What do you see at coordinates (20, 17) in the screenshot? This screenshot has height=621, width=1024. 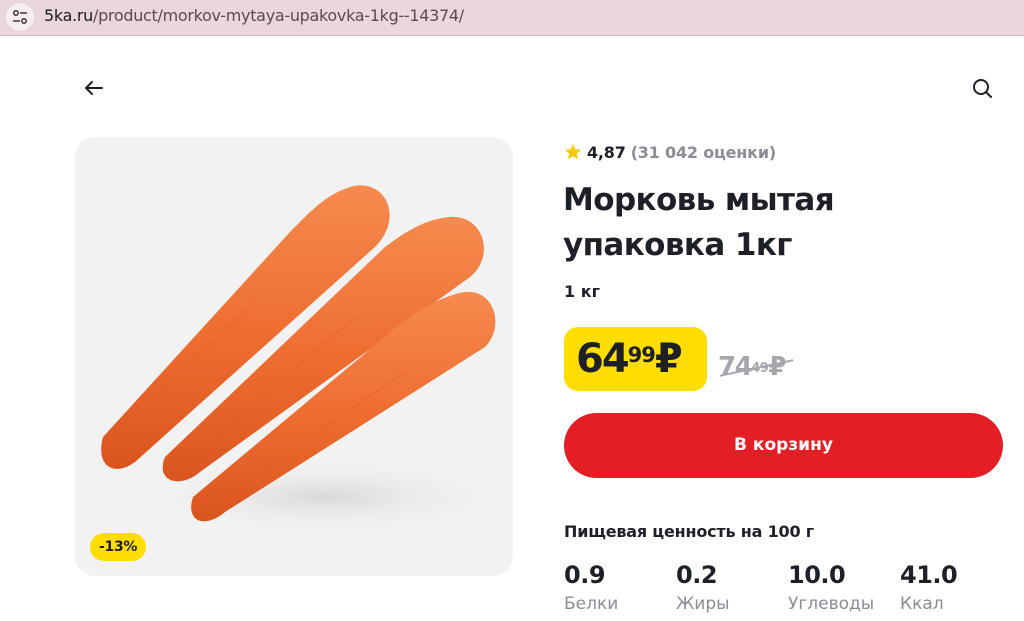 I see `site-settings-icon` at bounding box center [20, 17].